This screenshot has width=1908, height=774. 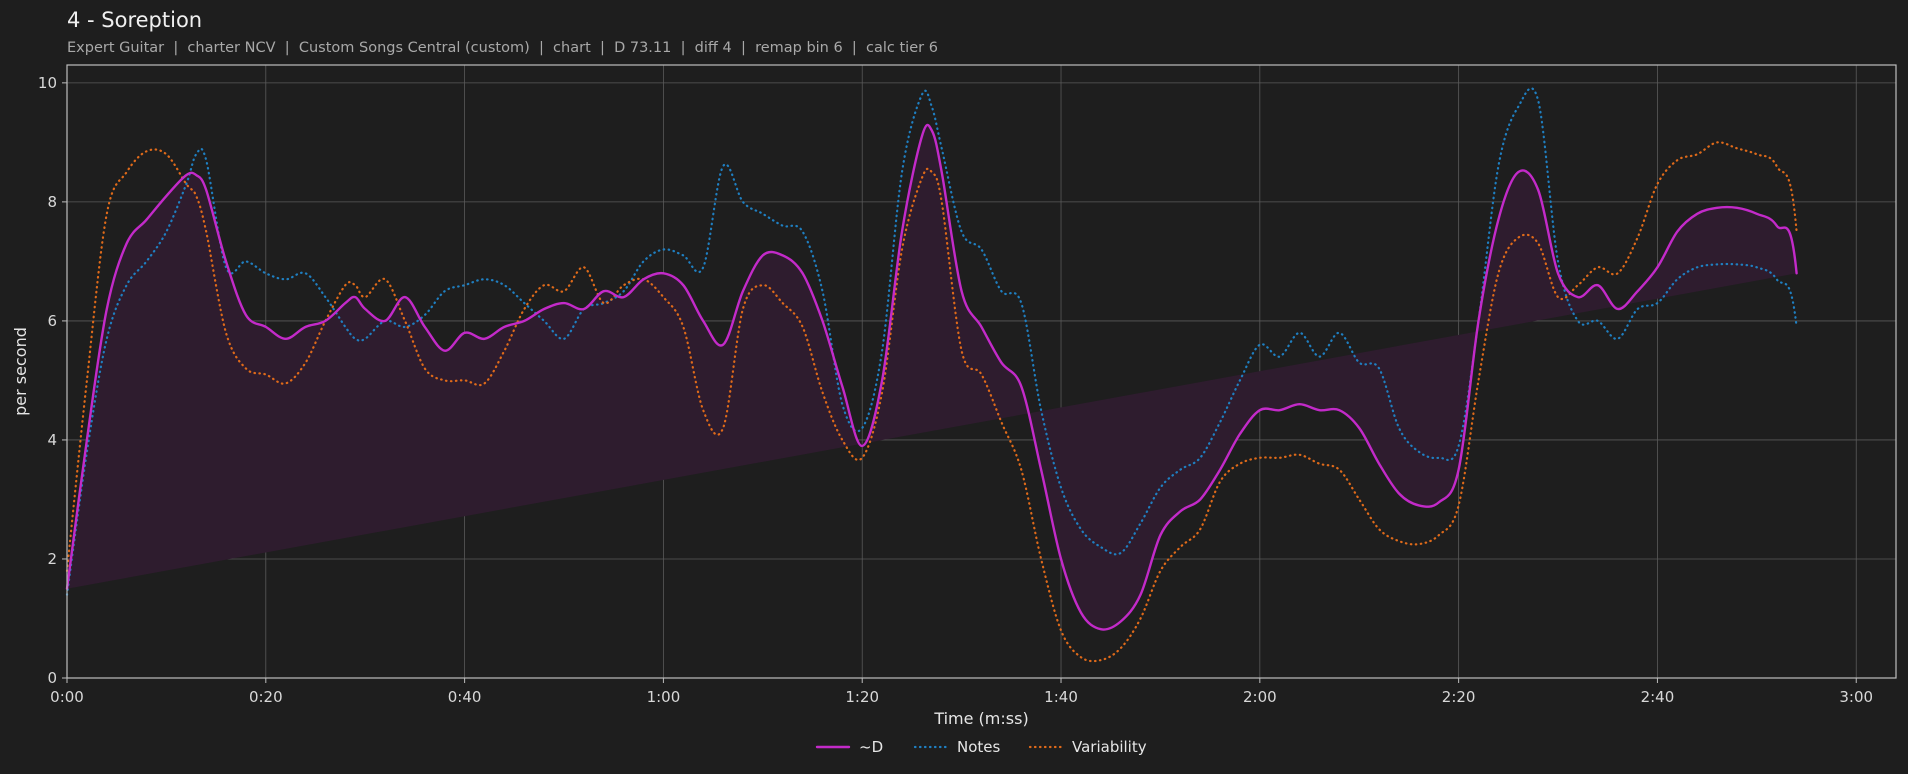 I want to click on legend-label: ~D, so click(x=871, y=747).